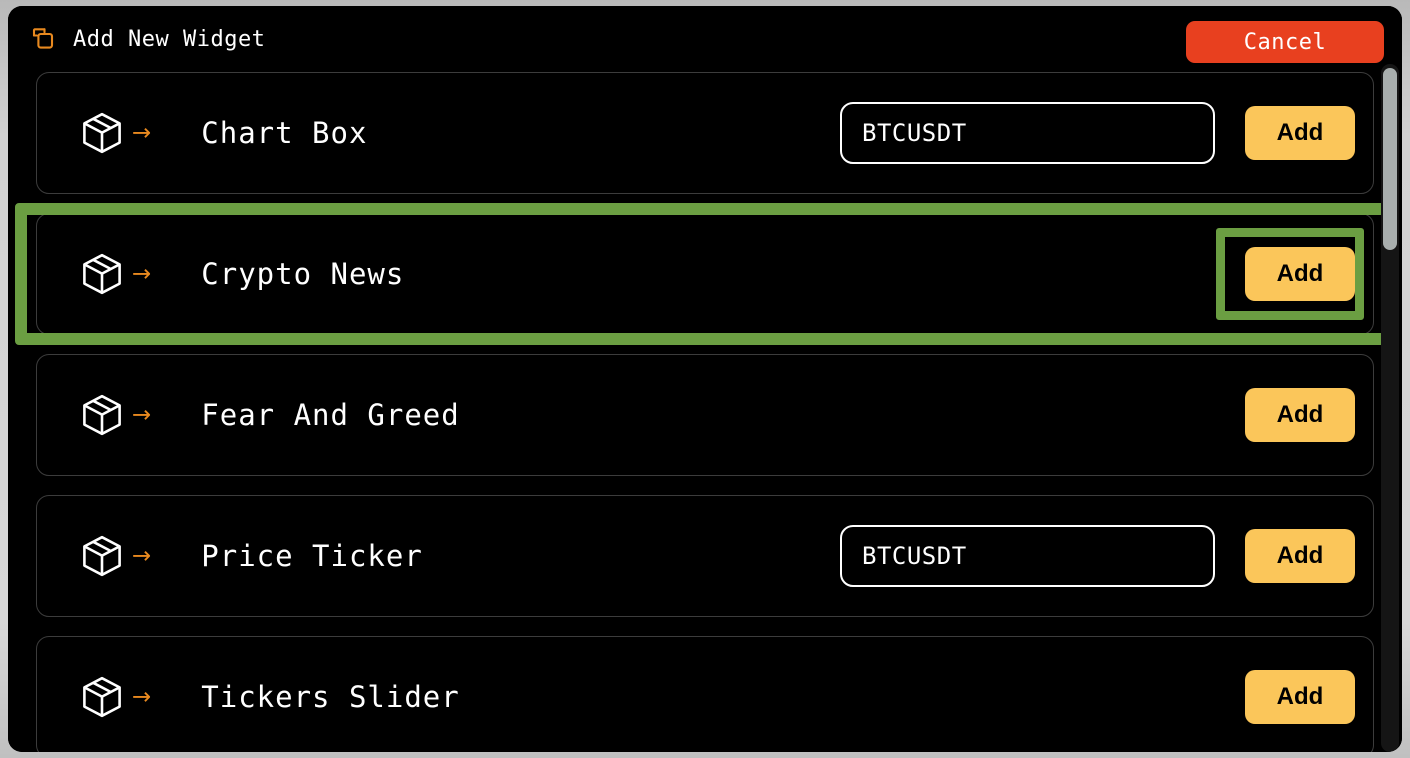  I want to click on copy-duplicate-icon, so click(43, 39).